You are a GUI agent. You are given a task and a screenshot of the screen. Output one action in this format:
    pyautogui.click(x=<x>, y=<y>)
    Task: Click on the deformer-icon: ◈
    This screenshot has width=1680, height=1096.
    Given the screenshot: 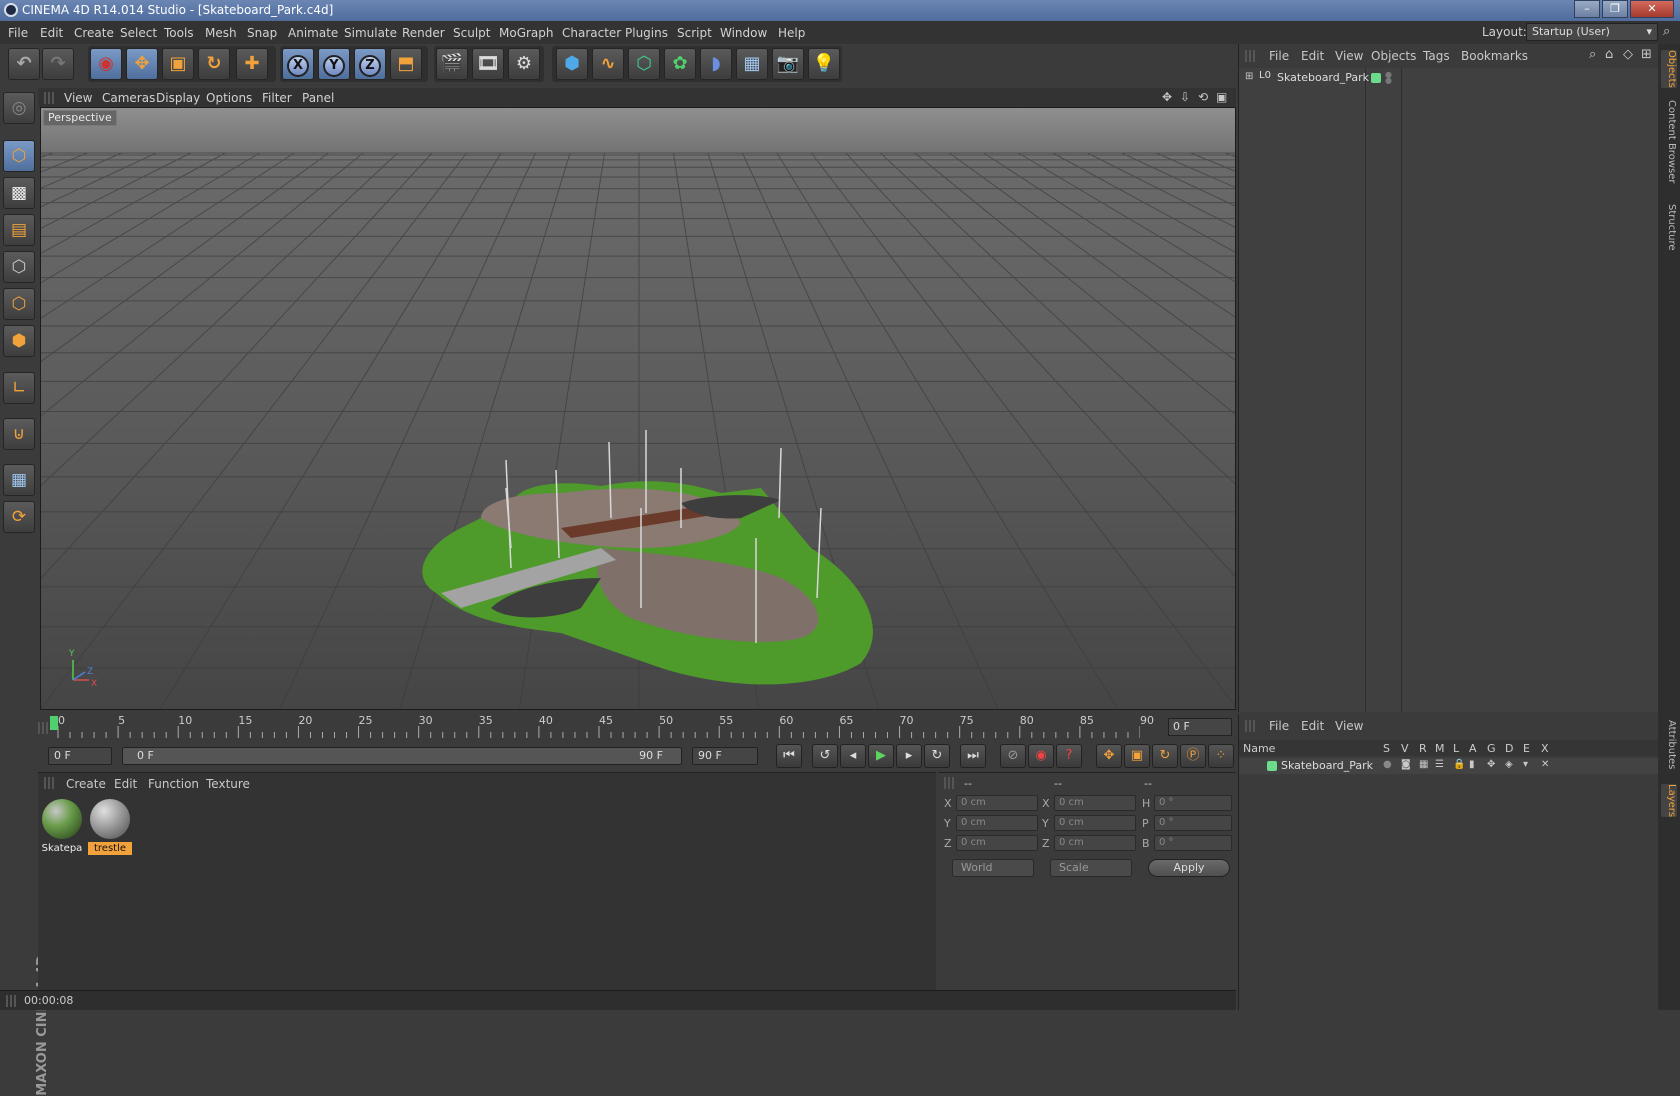 What is the action you would take?
    pyautogui.click(x=1509, y=764)
    